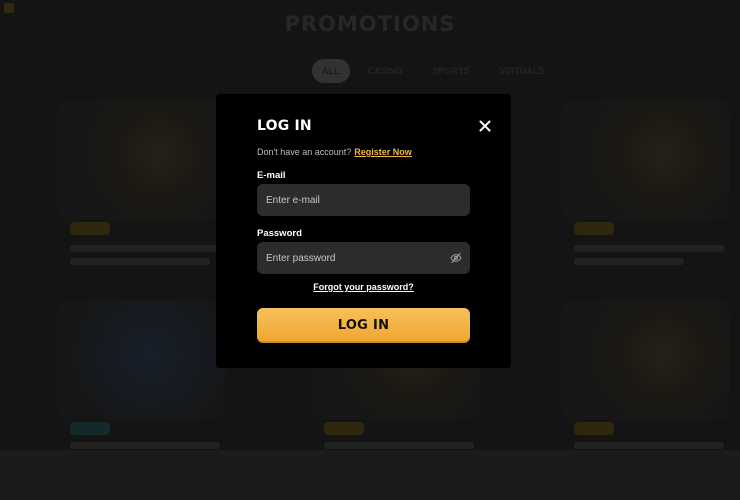  I want to click on register-prompt: Don't have an account? Register Now, so click(334, 152).